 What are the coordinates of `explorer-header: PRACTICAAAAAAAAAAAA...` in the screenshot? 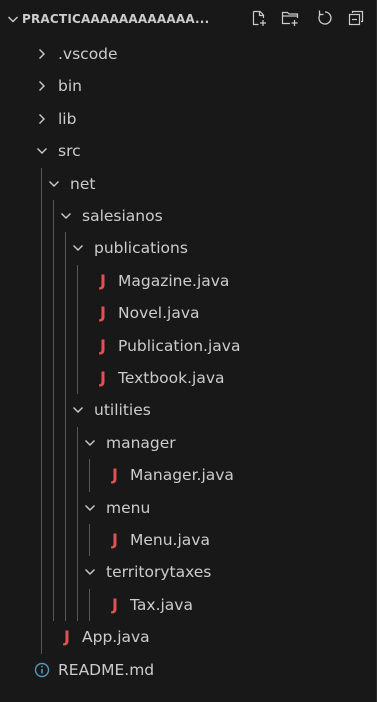 It's located at (188, 19).